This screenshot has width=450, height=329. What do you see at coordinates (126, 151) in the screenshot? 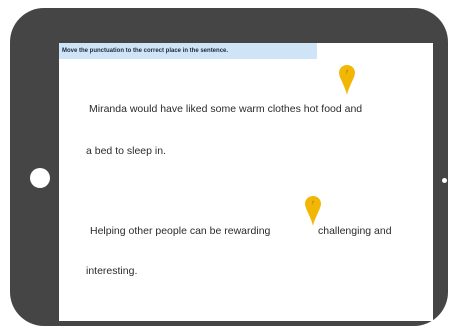
I see `sentence-1-line-2: a bed to sleep in.` at bounding box center [126, 151].